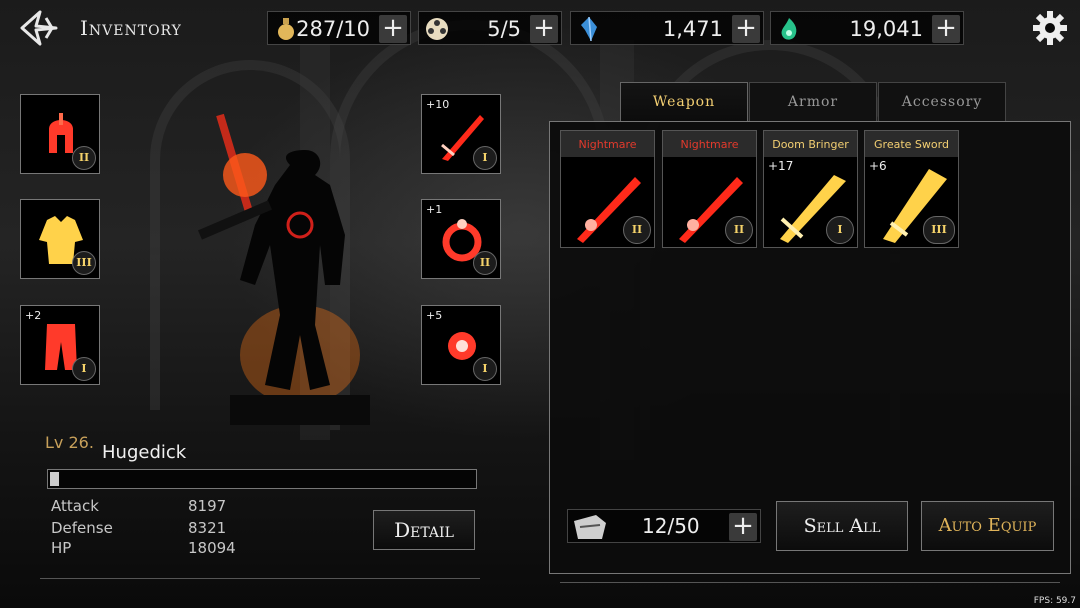 This screenshot has width=1080, height=608. I want to click on bag-count: 12/50, so click(671, 526).